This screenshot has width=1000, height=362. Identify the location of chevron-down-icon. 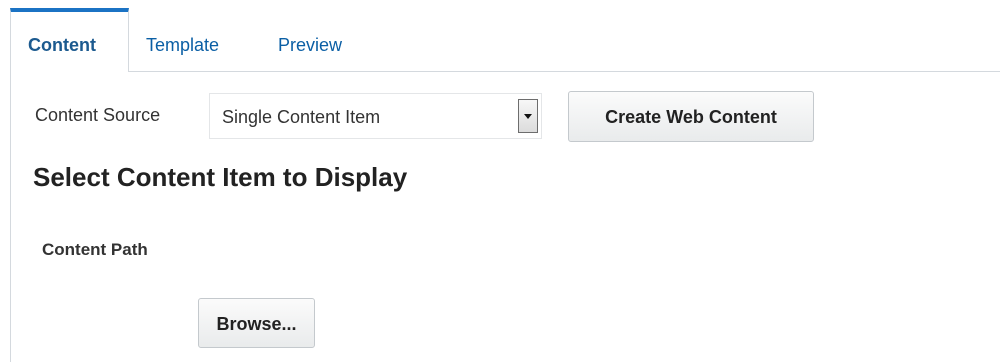
(528, 116).